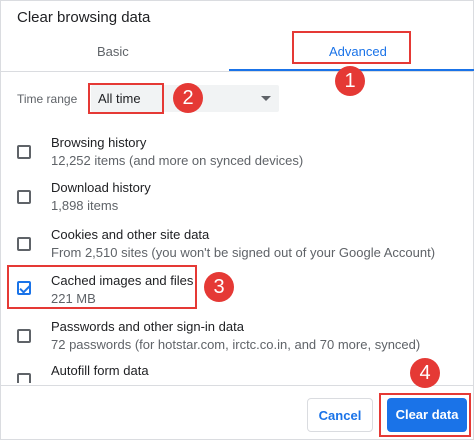 The image size is (474, 440). Describe the element at coordinates (188, 98) in the screenshot. I see `step-badge-2: 2` at that location.